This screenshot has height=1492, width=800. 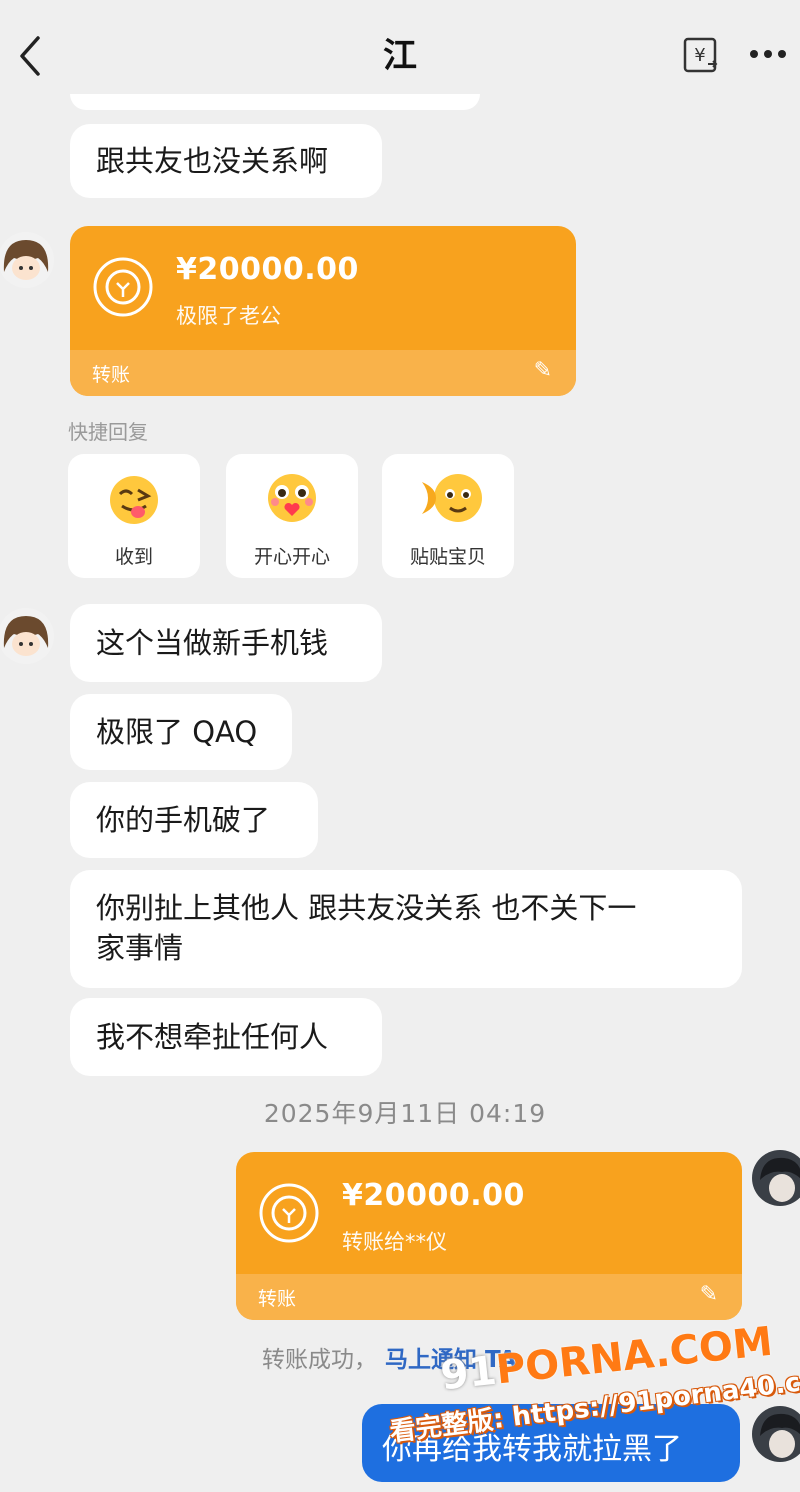 I want to click on back-button, so click(x=32, y=56).